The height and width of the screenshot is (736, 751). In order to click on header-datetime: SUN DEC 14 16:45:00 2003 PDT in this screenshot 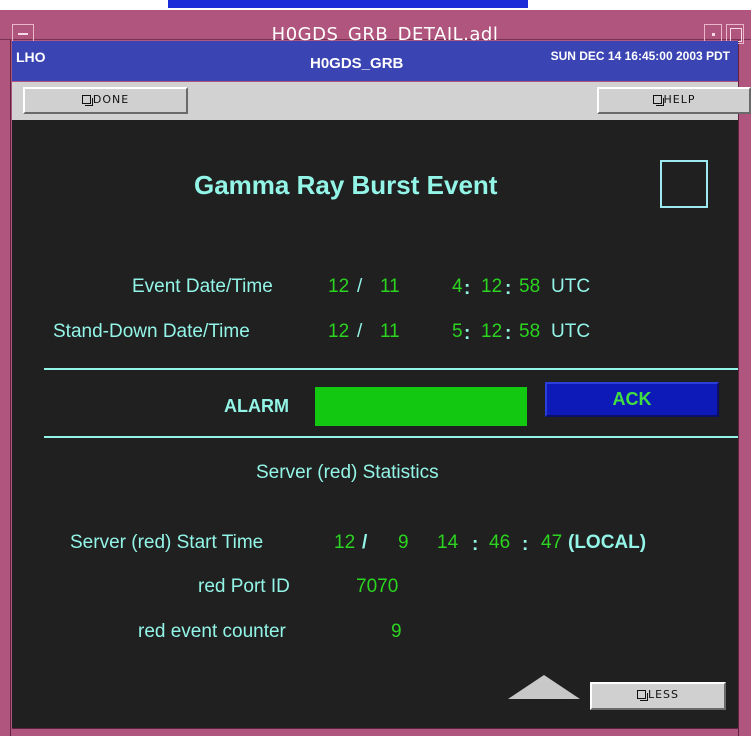, I will do `click(640, 56)`.